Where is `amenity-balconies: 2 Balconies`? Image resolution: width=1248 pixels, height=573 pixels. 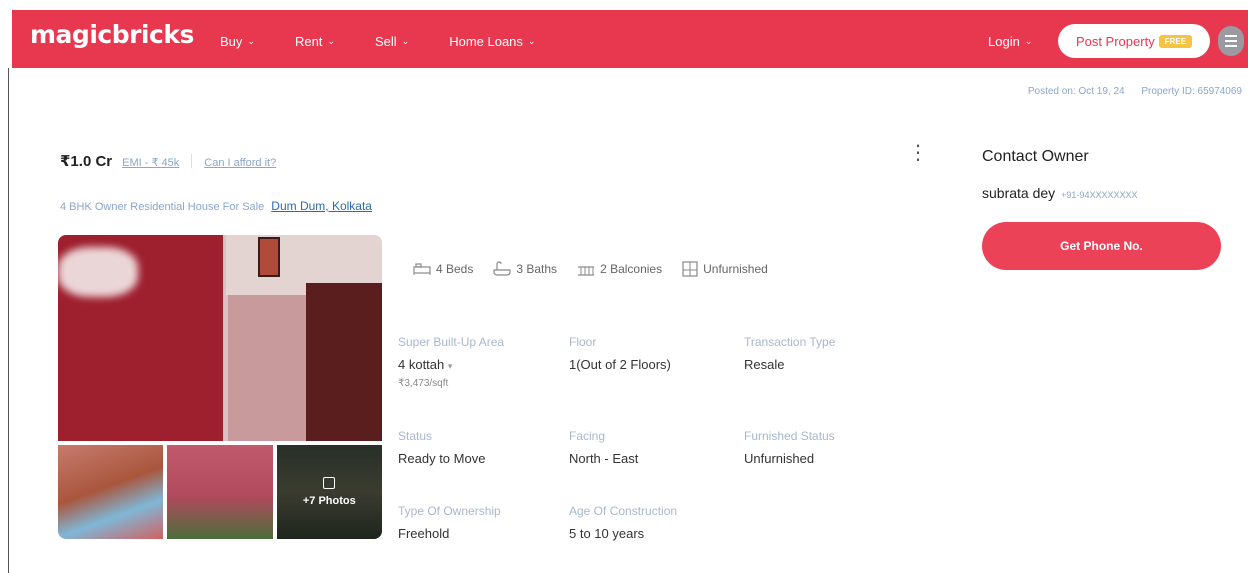
amenity-balconies: 2 Balconies is located at coordinates (619, 269).